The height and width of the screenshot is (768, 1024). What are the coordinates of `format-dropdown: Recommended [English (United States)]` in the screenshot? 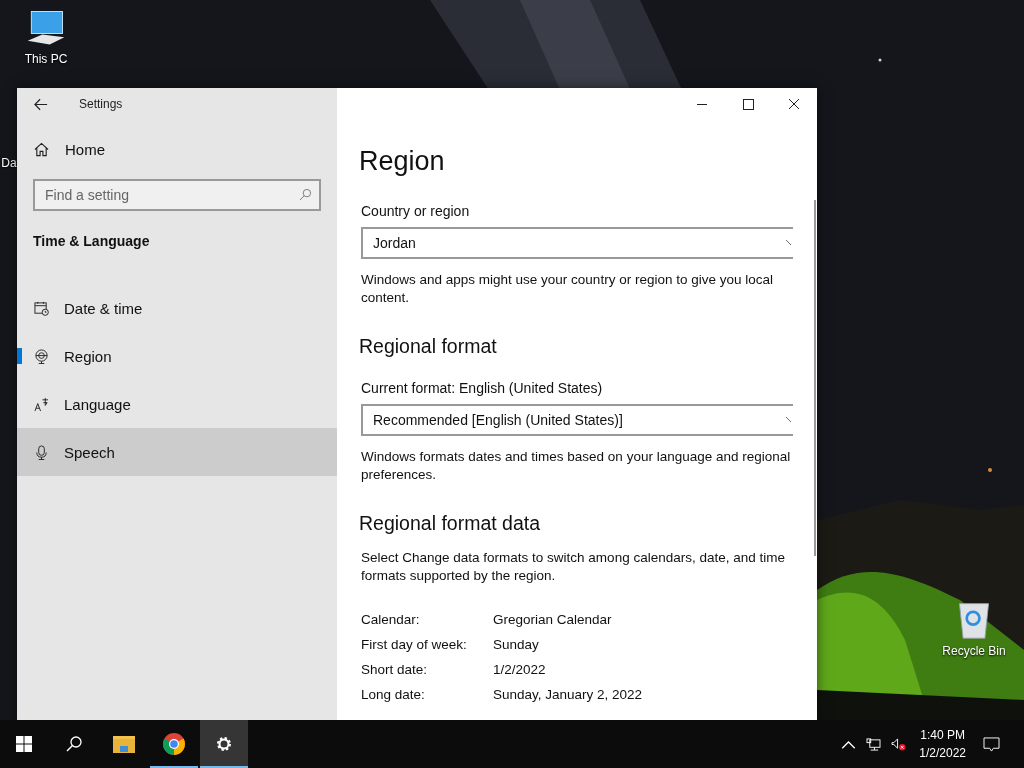 It's located at (577, 420).